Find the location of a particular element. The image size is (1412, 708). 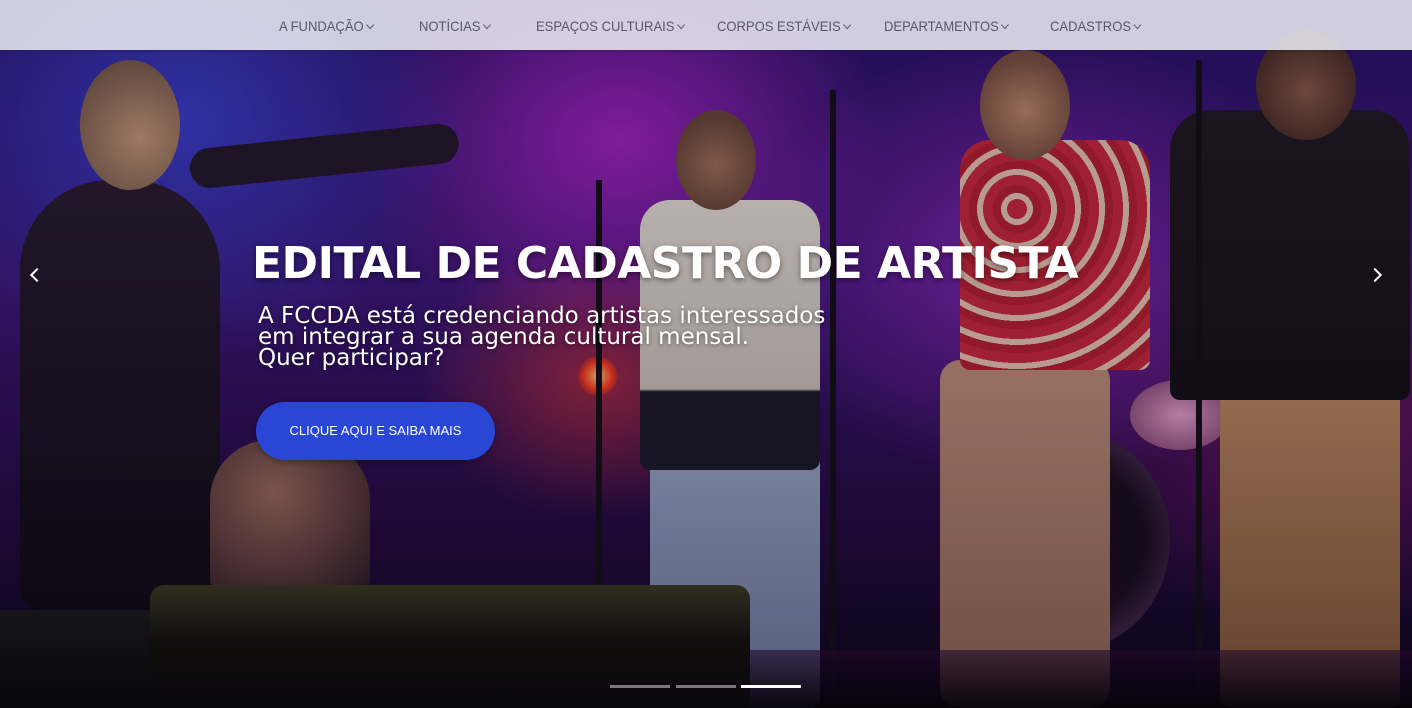

cta-button: CLIQUE AQUI E SAIBA MAIS is located at coordinates (375, 431).